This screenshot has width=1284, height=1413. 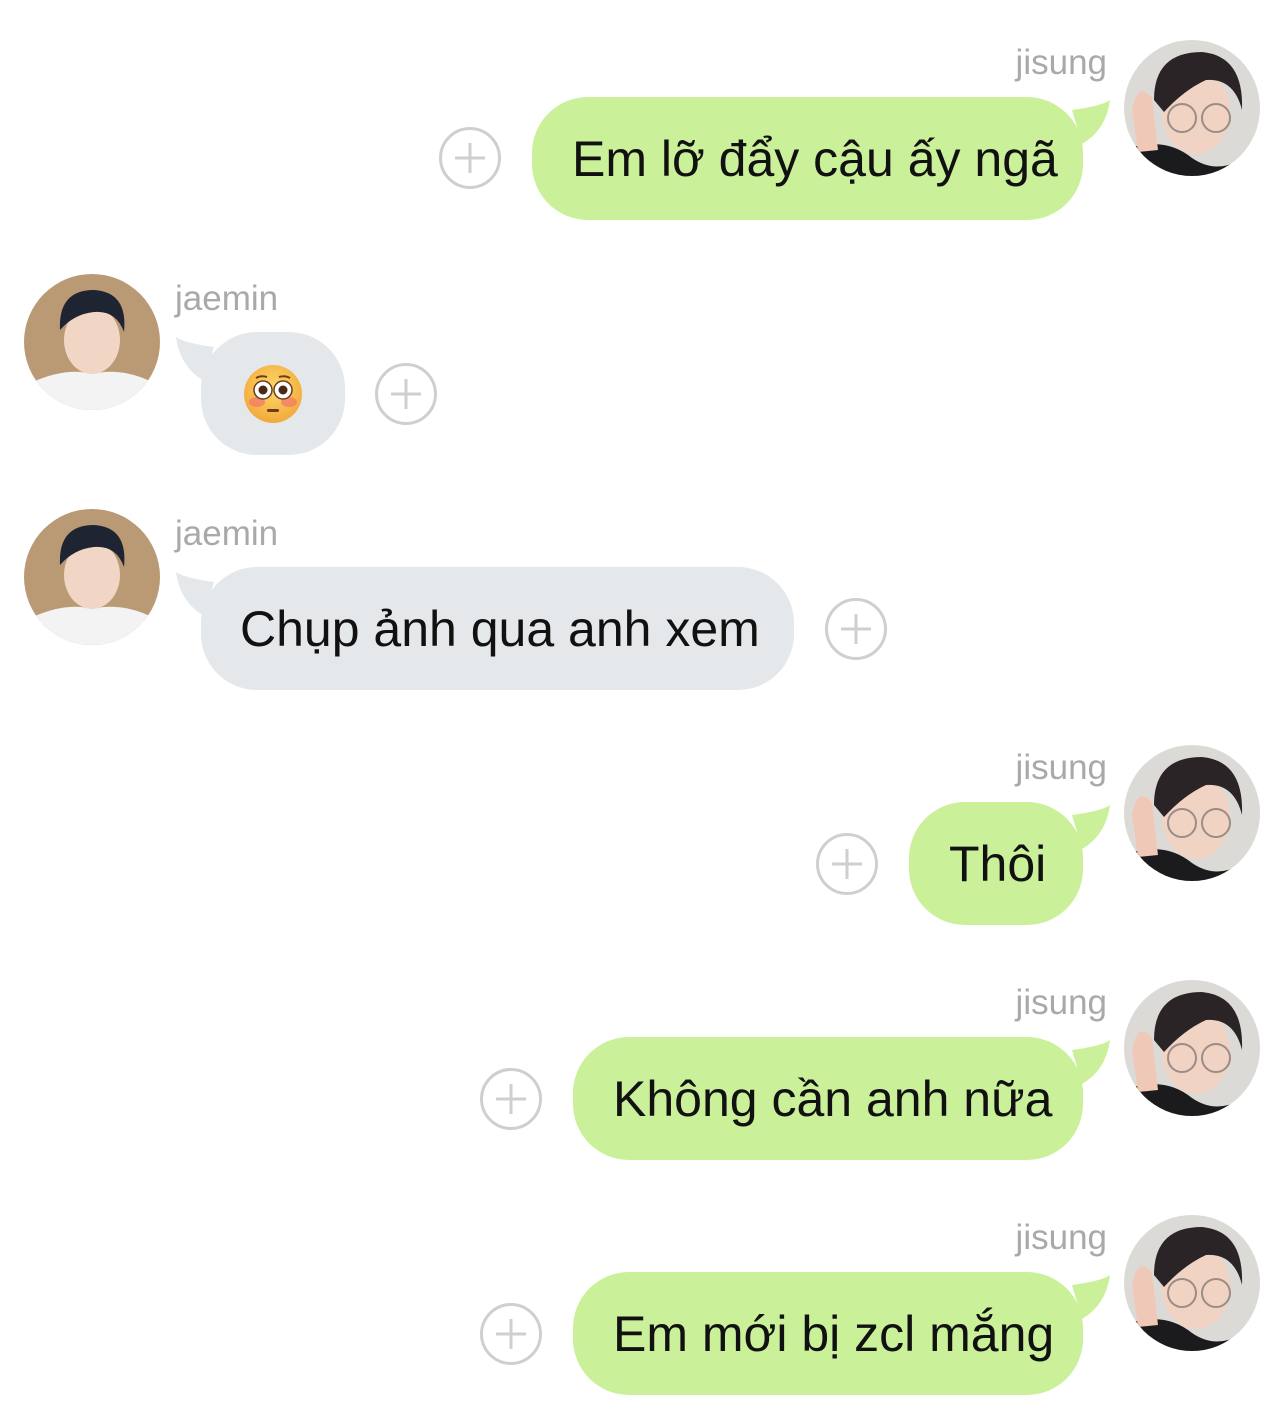 I want to click on message-text: Không cần anh nữa, so click(x=833, y=1098).